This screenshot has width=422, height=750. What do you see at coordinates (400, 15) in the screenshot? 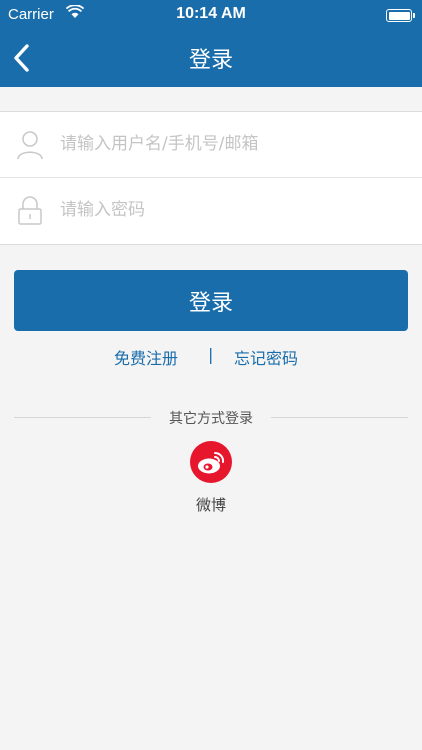
I see `battery-icon` at bounding box center [400, 15].